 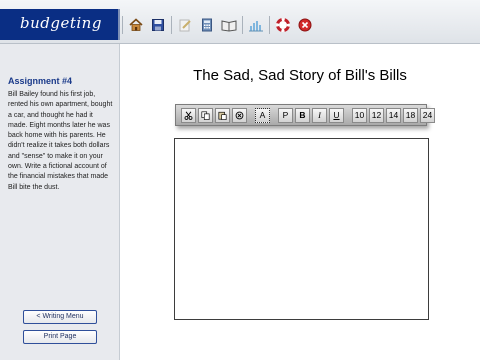 What do you see at coordinates (60, 317) in the screenshot?
I see `writing-menu-button: < Writing Menu` at bounding box center [60, 317].